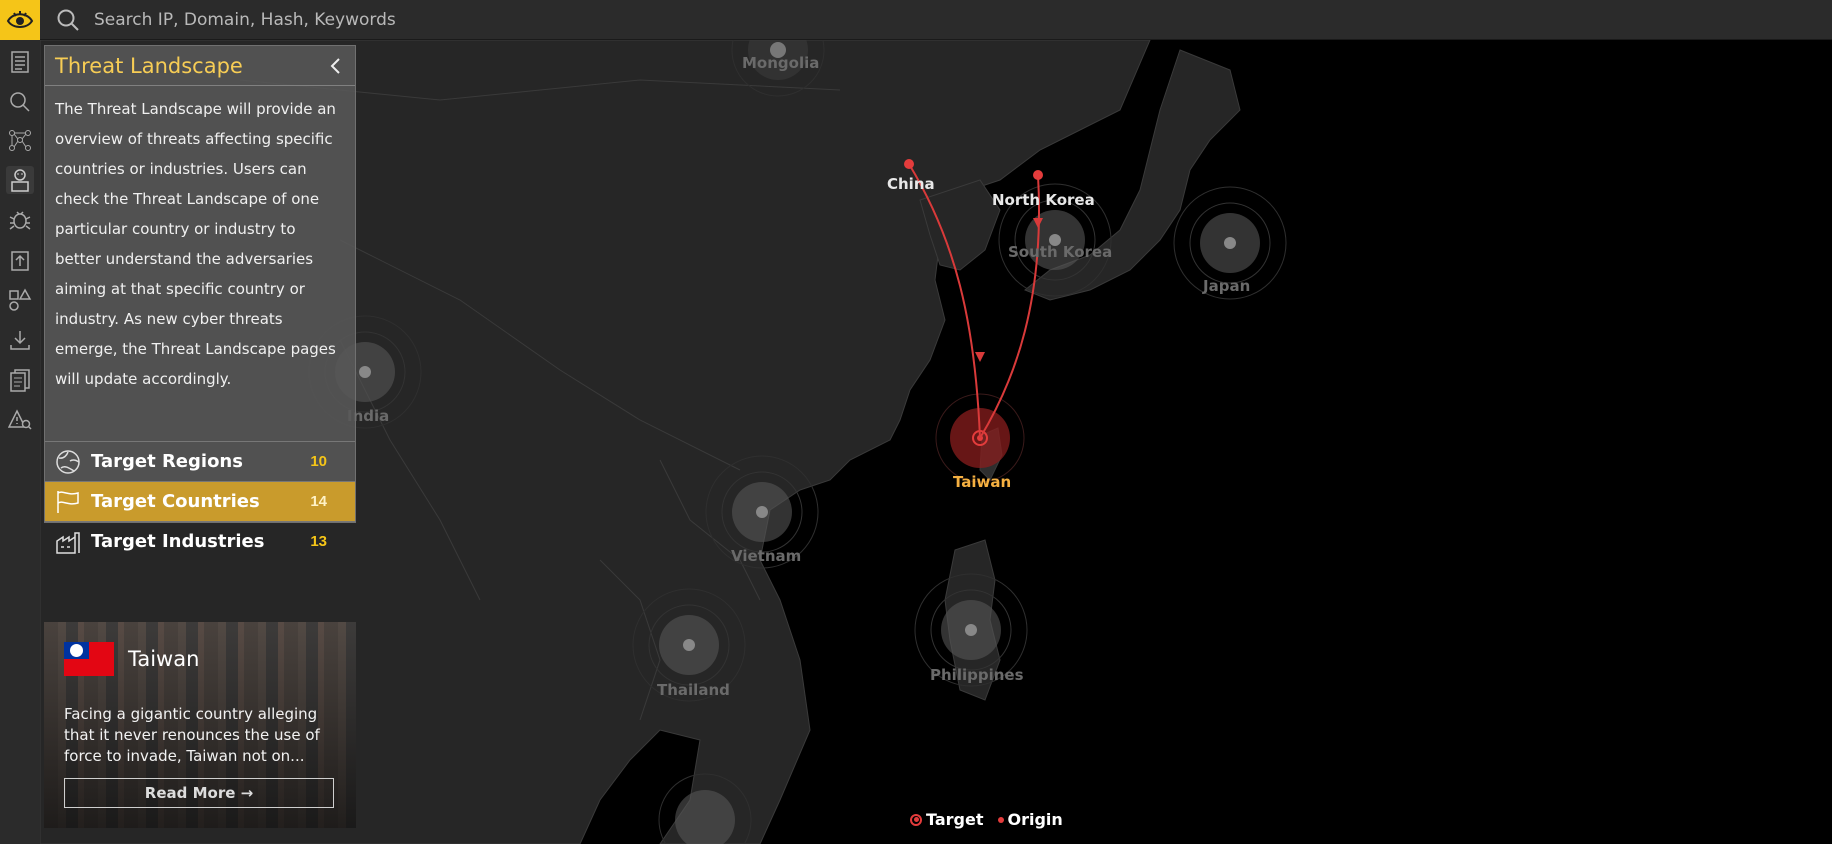 The image size is (1832, 844). What do you see at coordinates (68, 501) in the screenshot?
I see `flag-icon` at bounding box center [68, 501].